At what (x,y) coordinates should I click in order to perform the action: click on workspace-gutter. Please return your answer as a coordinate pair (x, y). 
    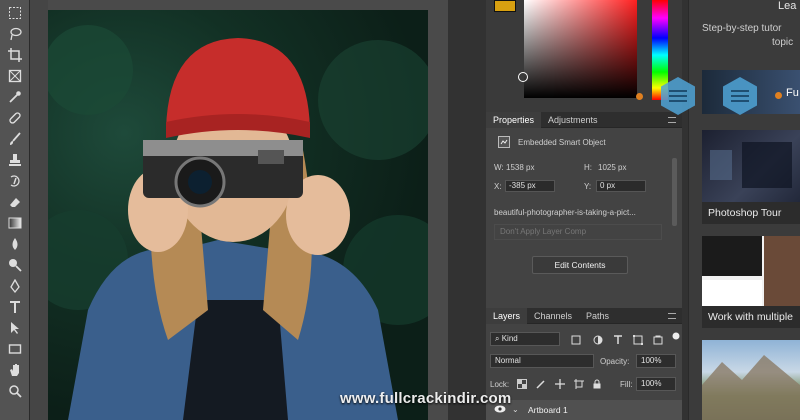
    Looking at the image, I should click on (39, 210).